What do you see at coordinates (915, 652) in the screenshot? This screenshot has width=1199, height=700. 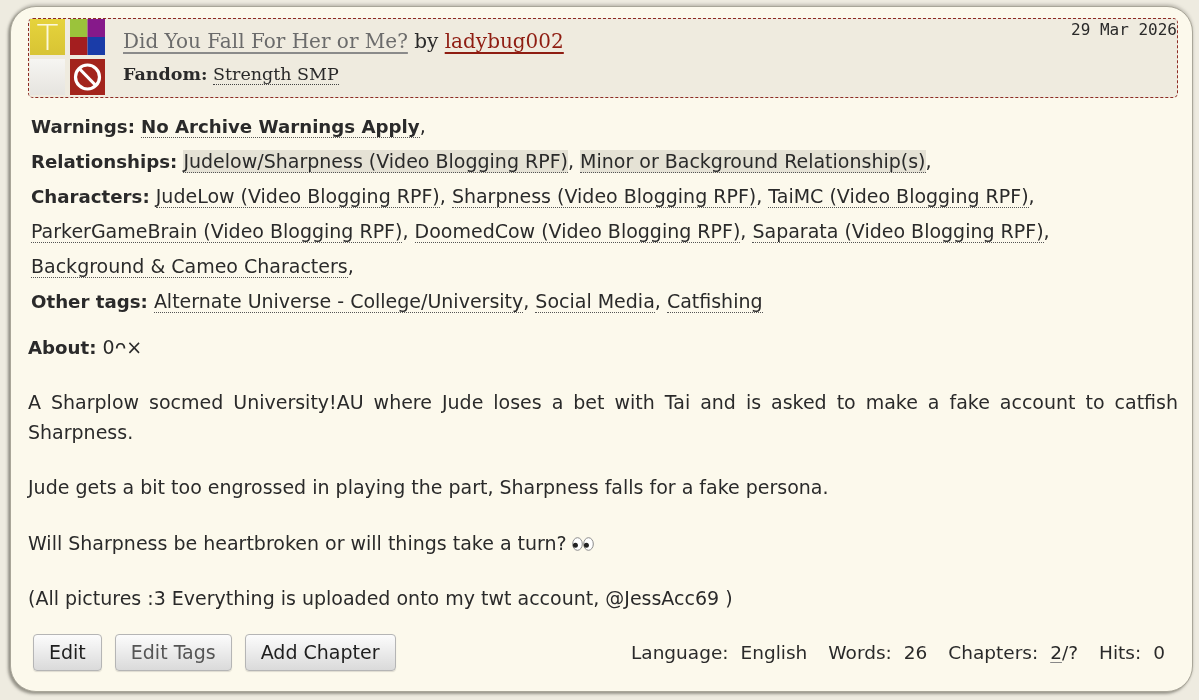 I see `stat-value: 26` at bounding box center [915, 652].